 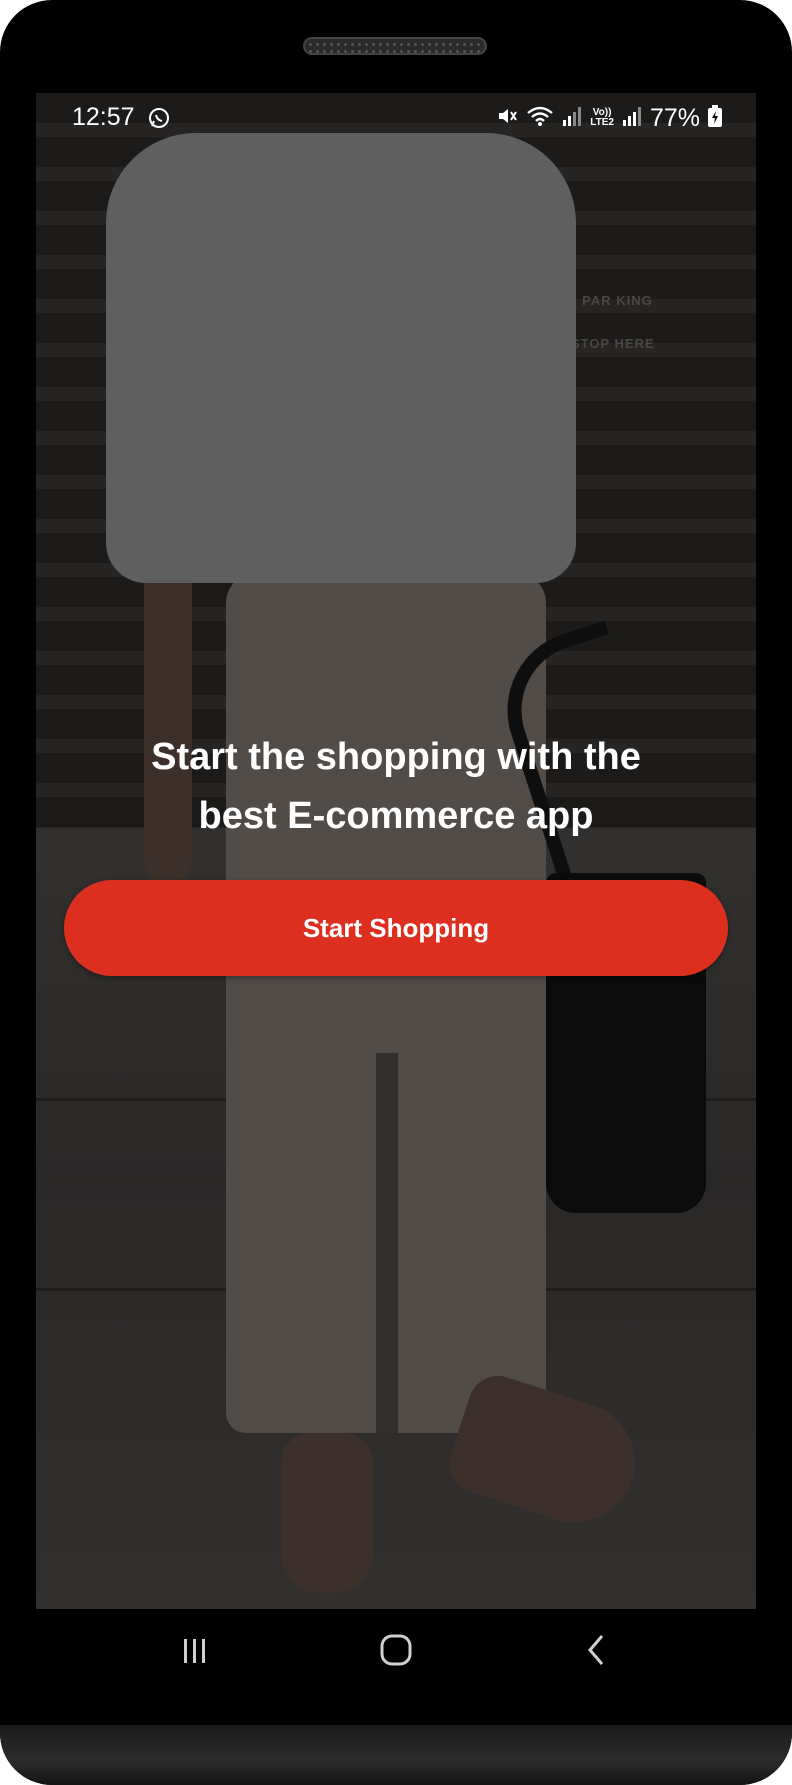 I want to click on status-time: 12:57, so click(x=103, y=117).